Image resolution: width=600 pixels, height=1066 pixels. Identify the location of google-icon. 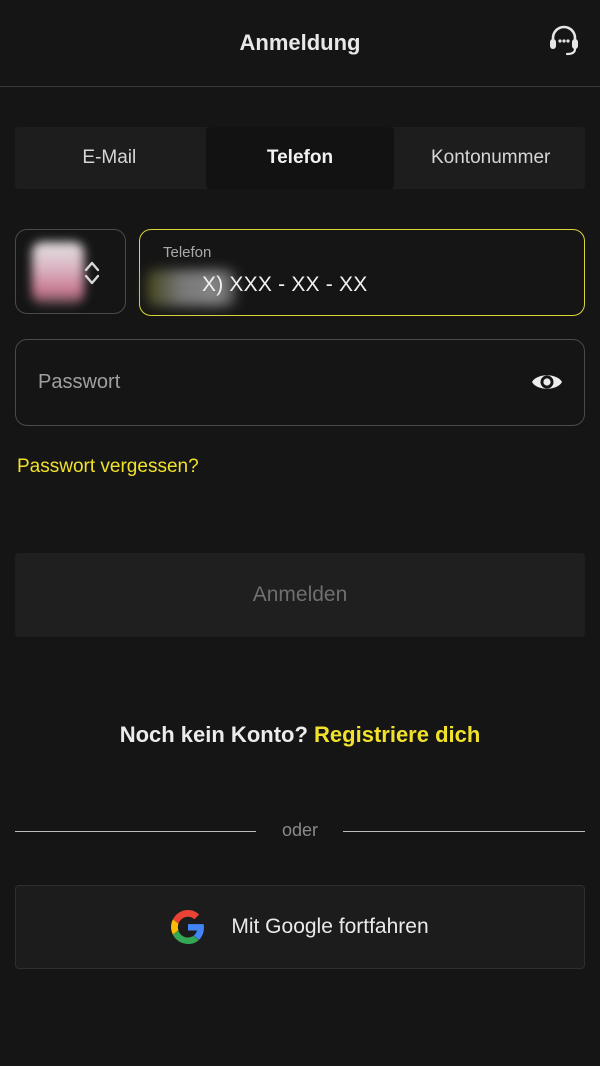
(188, 927).